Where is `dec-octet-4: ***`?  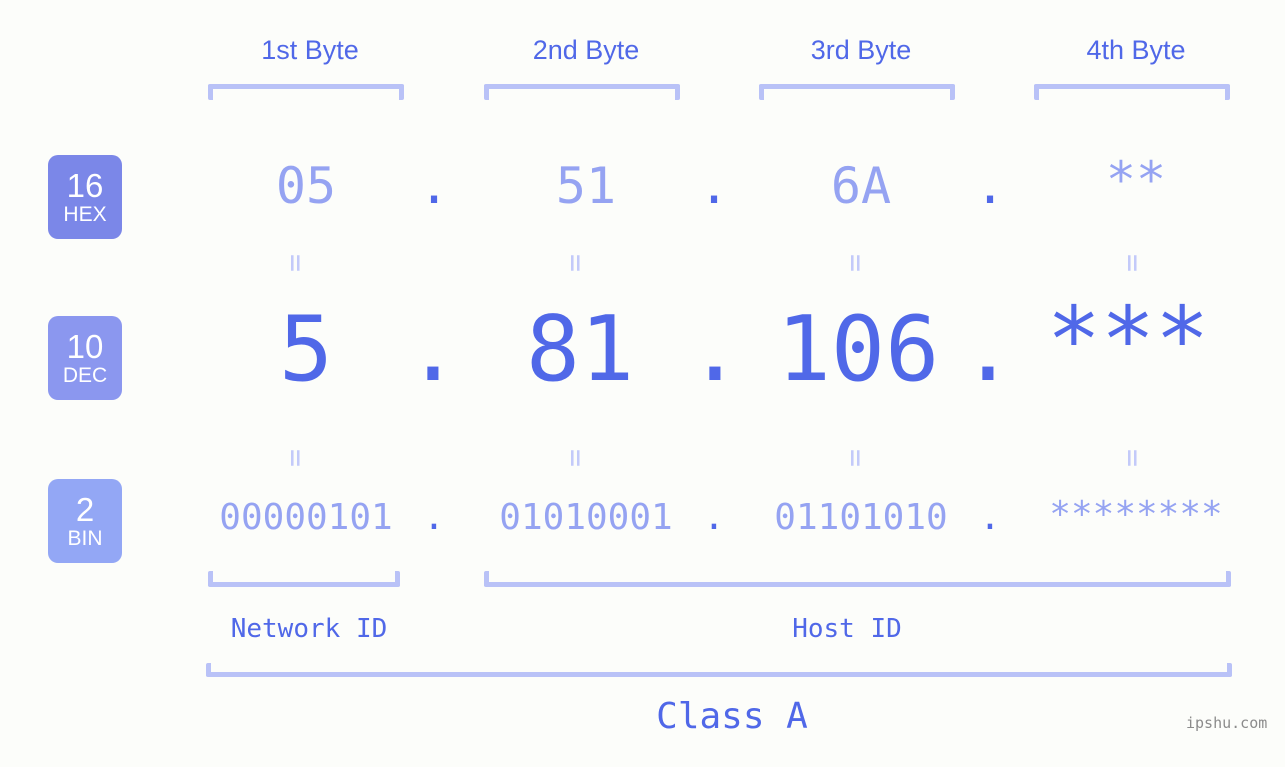 dec-octet-4: *** is located at coordinates (1128, 340).